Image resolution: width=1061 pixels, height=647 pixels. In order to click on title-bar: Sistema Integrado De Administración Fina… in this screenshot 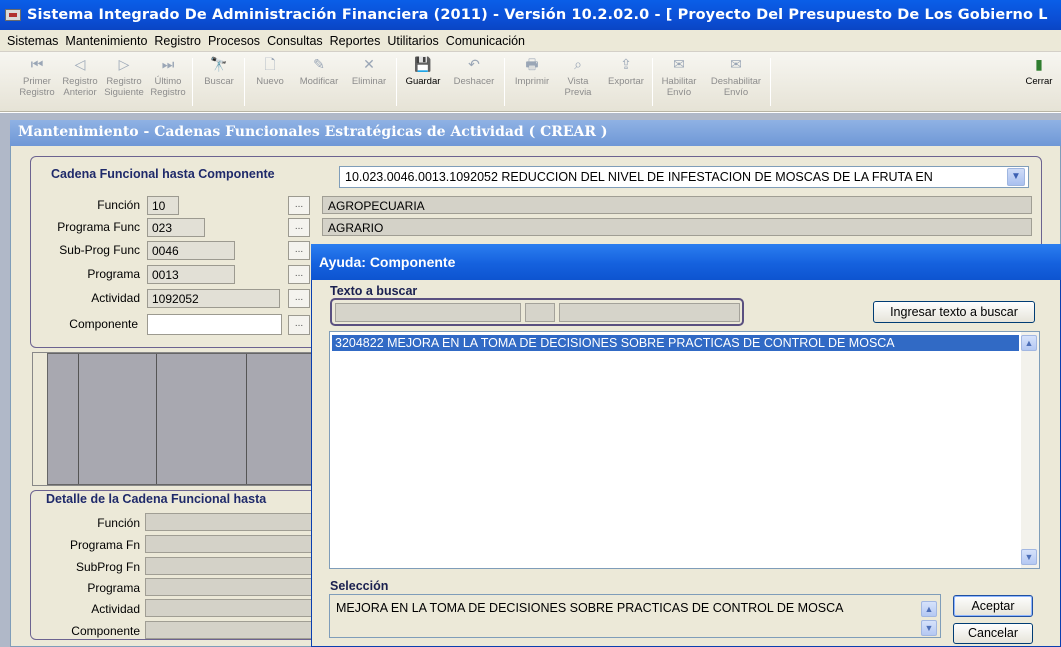, I will do `click(530, 15)`.